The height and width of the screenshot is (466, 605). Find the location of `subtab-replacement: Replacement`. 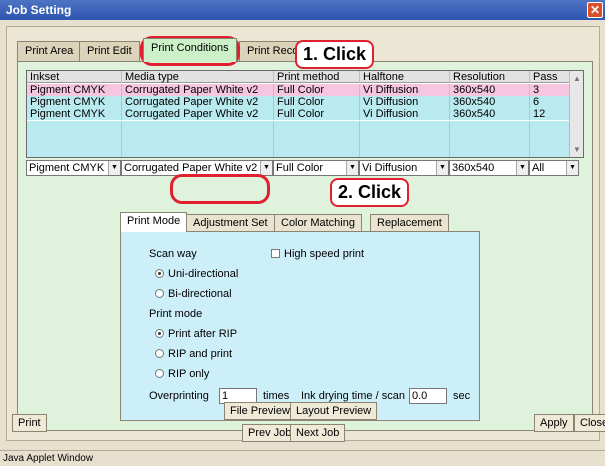

subtab-replacement: Replacement is located at coordinates (409, 223).